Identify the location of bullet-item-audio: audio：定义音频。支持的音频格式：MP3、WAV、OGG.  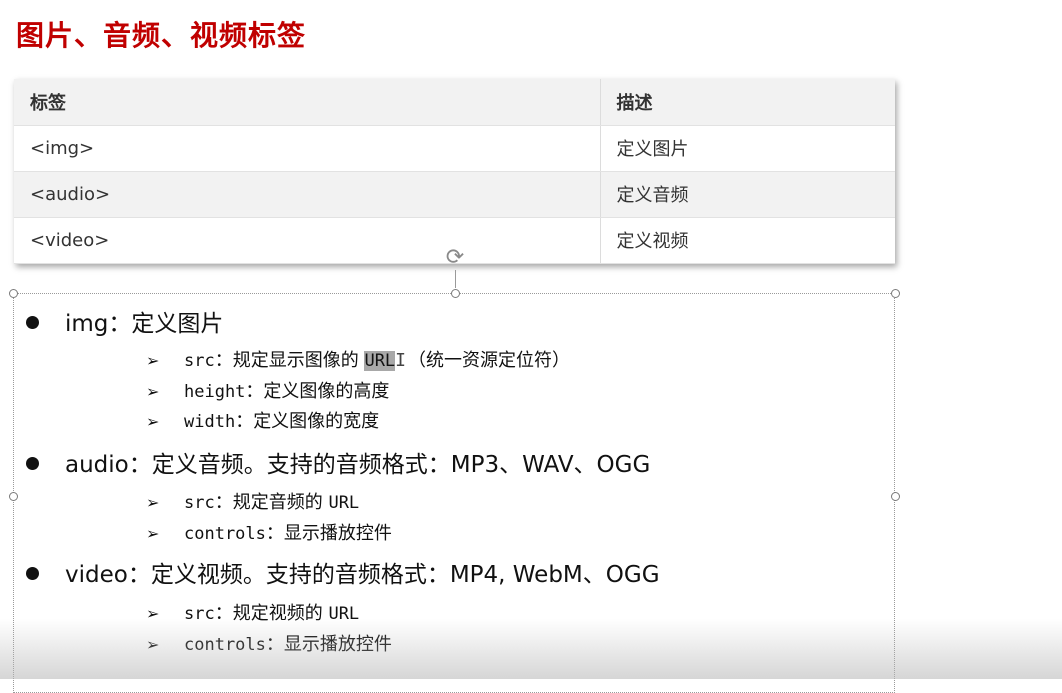
(338, 465).